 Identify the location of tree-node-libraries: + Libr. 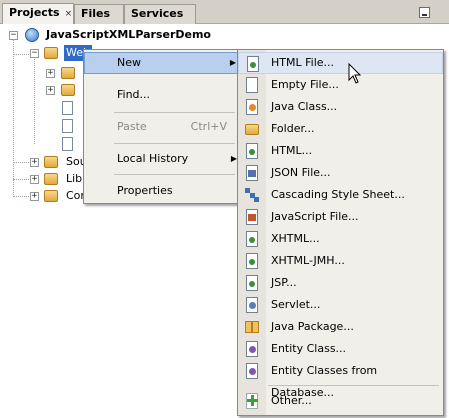
(56, 179).